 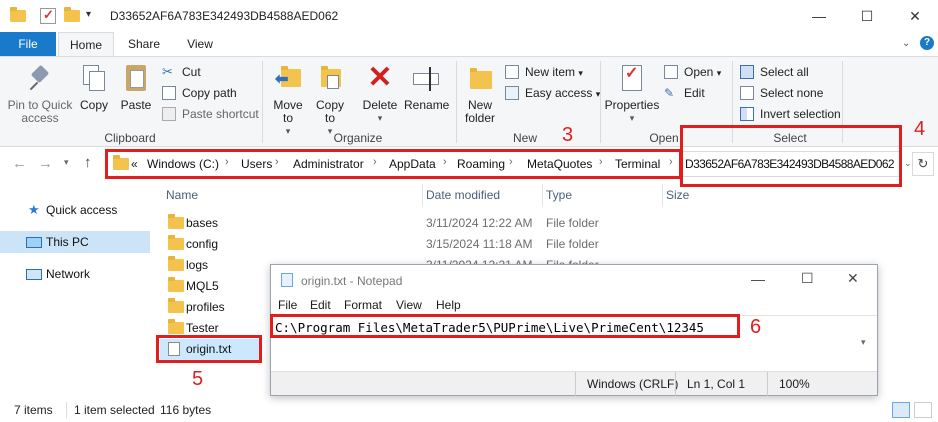 I want to click on tab-view: View, so click(x=200, y=44).